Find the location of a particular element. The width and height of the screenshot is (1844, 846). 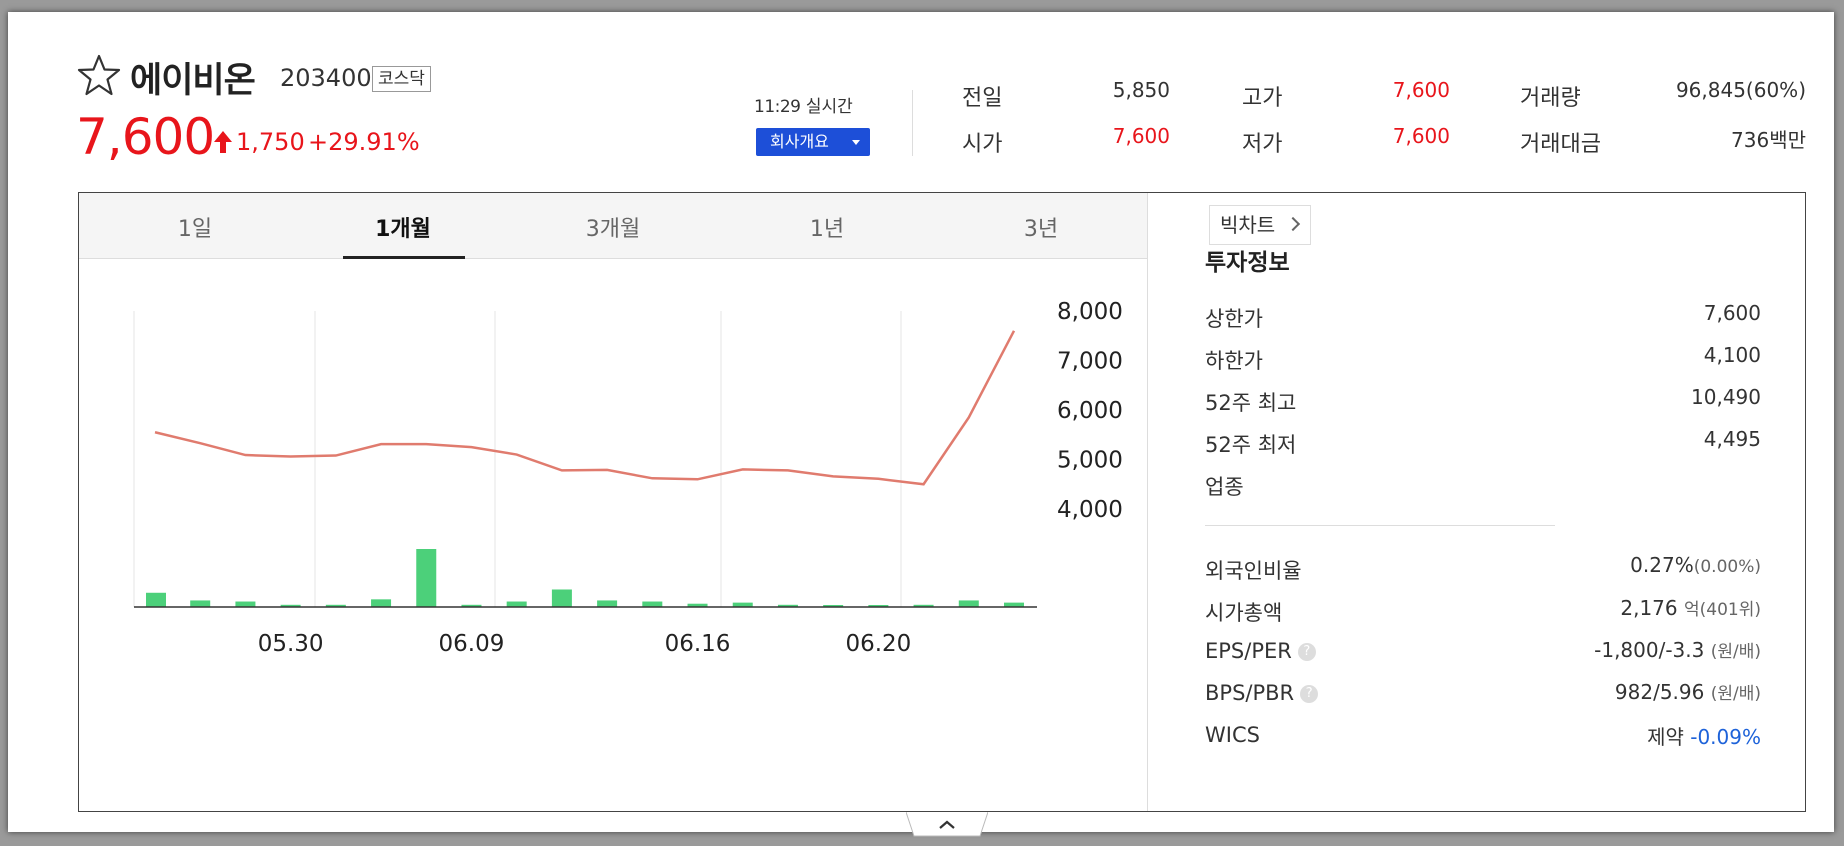

panel-separator is located at coordinates (1380, 525).